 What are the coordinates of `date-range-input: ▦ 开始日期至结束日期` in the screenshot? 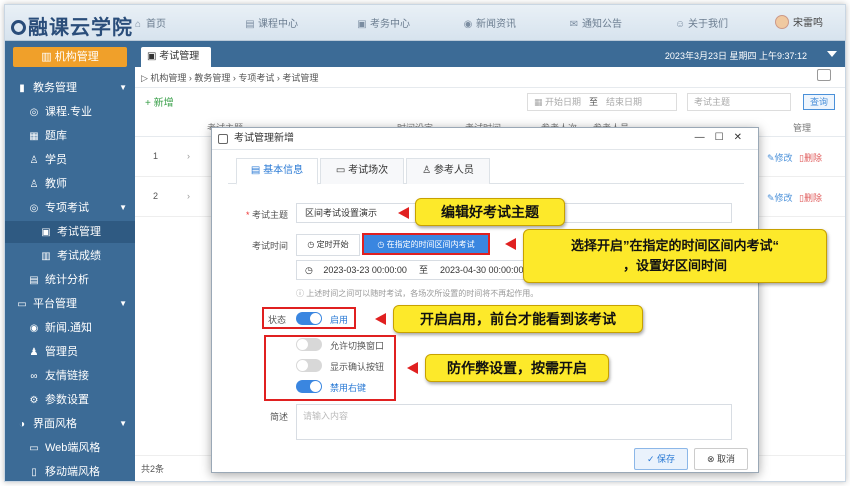 It's located at (602, 102).